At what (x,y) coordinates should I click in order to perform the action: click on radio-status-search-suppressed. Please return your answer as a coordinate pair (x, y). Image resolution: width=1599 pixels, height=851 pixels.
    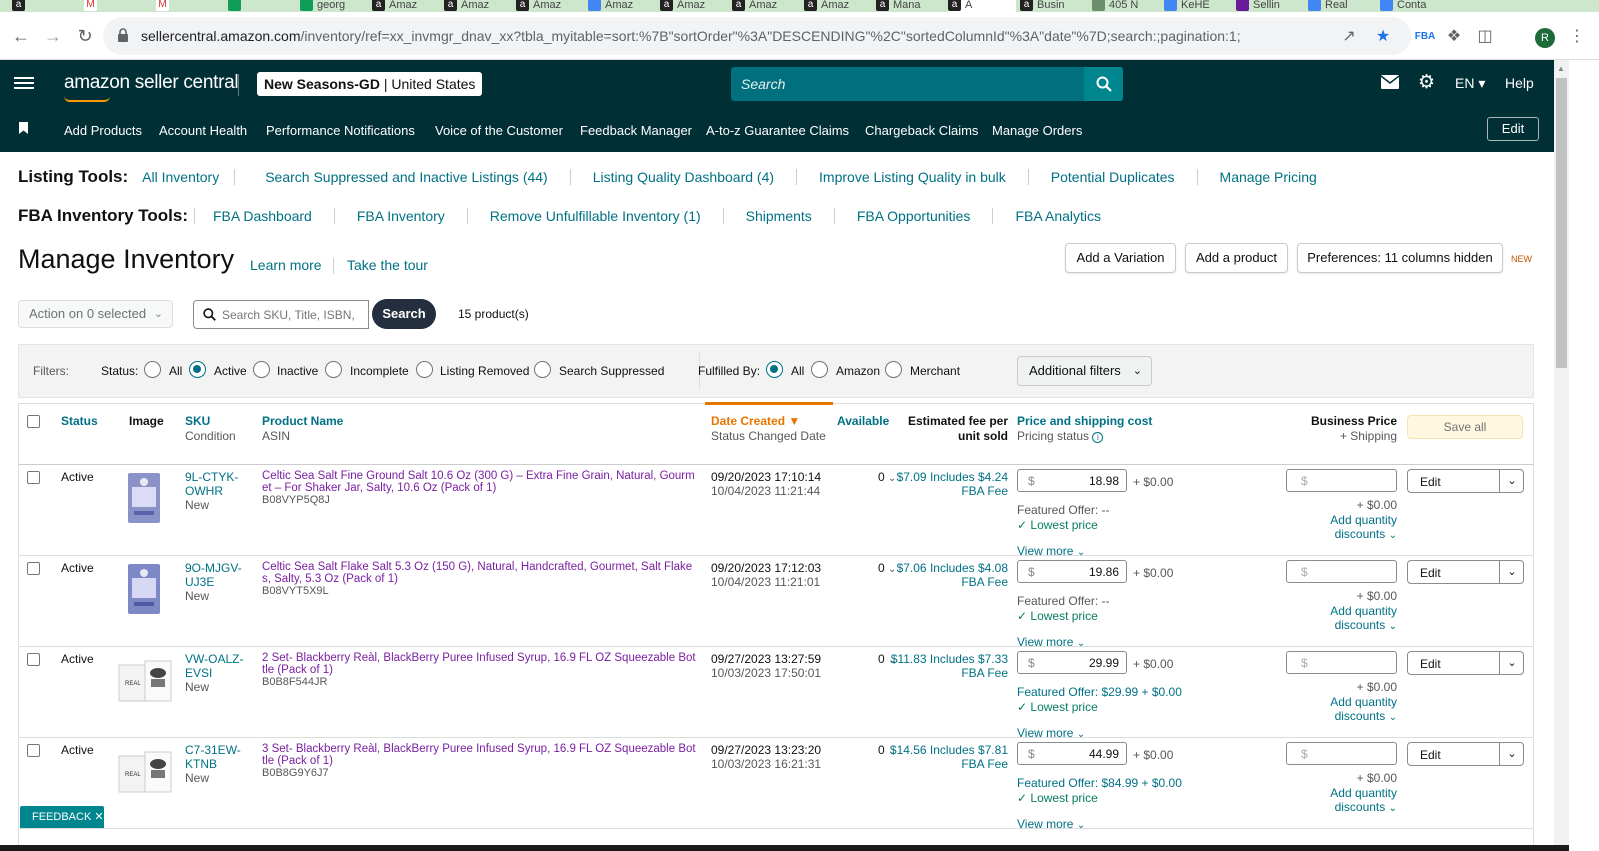
    Looking at the image, I should click on (542, 369).